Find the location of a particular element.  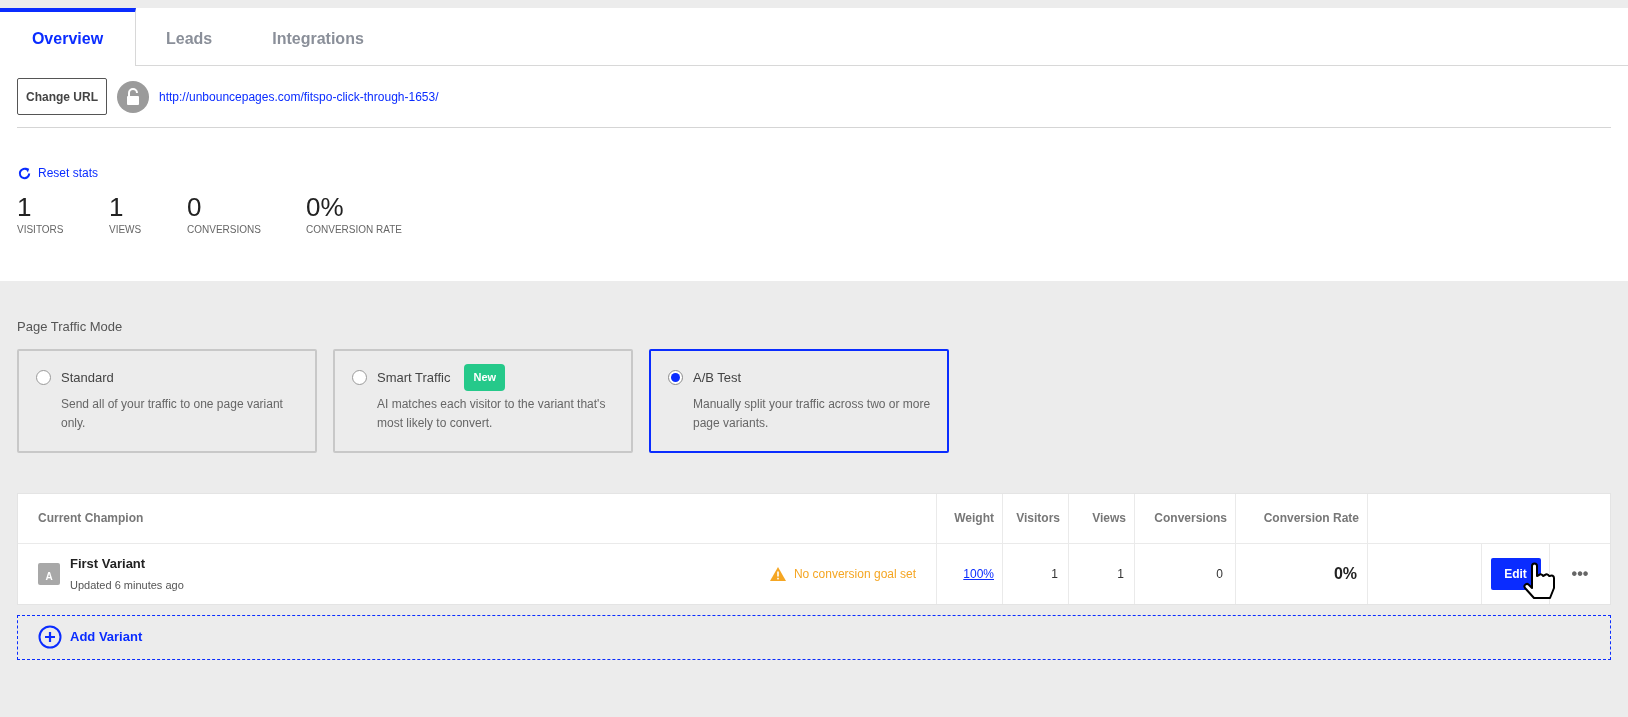

stat-label: VISITORS is located at coordinates (41, 230).